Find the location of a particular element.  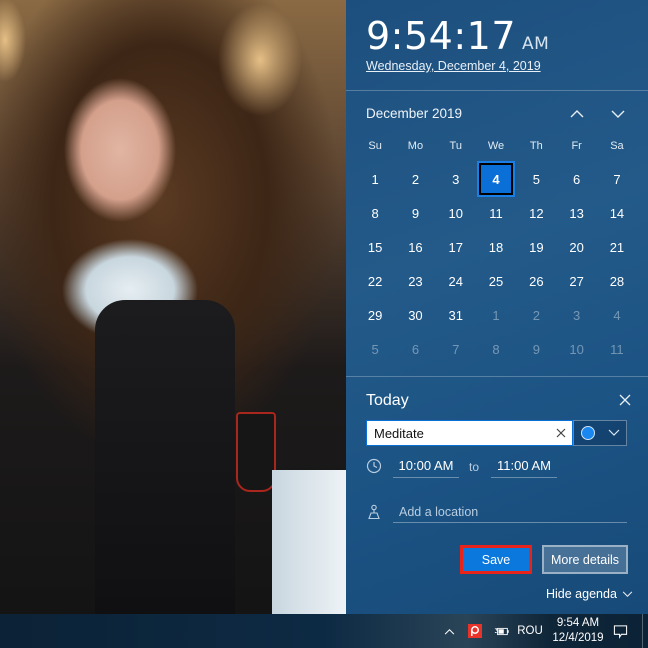

calendar-day: 20 is located at coordinates (576, 247).